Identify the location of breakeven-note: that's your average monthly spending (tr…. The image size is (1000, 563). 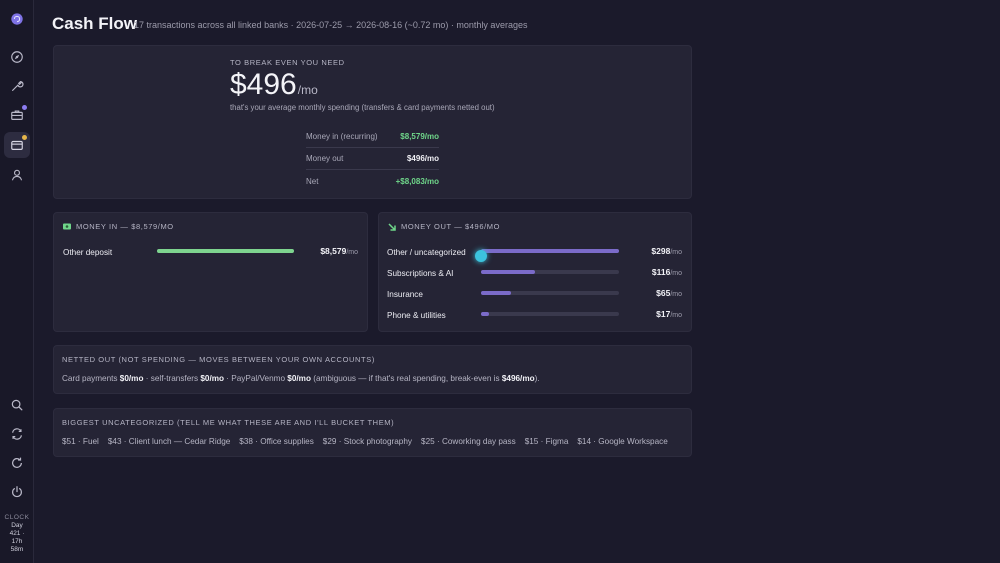
(362, 107).